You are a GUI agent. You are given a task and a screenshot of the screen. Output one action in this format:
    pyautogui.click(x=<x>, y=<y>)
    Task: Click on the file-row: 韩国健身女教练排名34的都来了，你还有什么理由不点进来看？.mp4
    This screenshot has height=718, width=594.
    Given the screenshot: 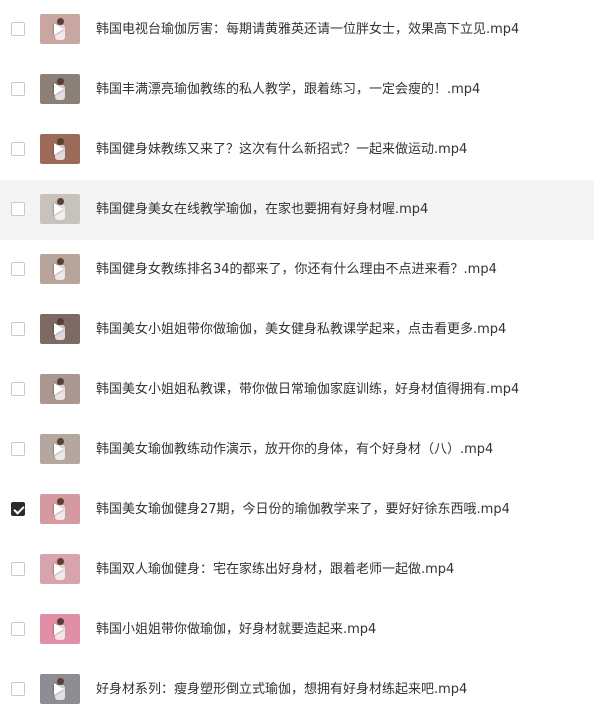 What is the action you would take?
    pyautogui.click(x=297, y=270)
    